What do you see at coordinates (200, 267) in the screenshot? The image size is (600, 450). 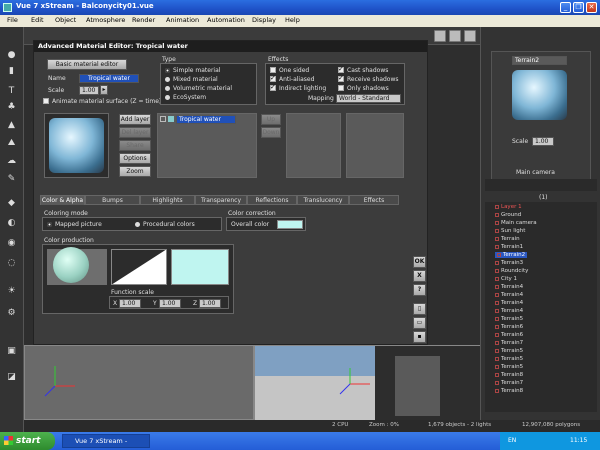 I see `color-map-swatch` at bounding box center [200, 267].